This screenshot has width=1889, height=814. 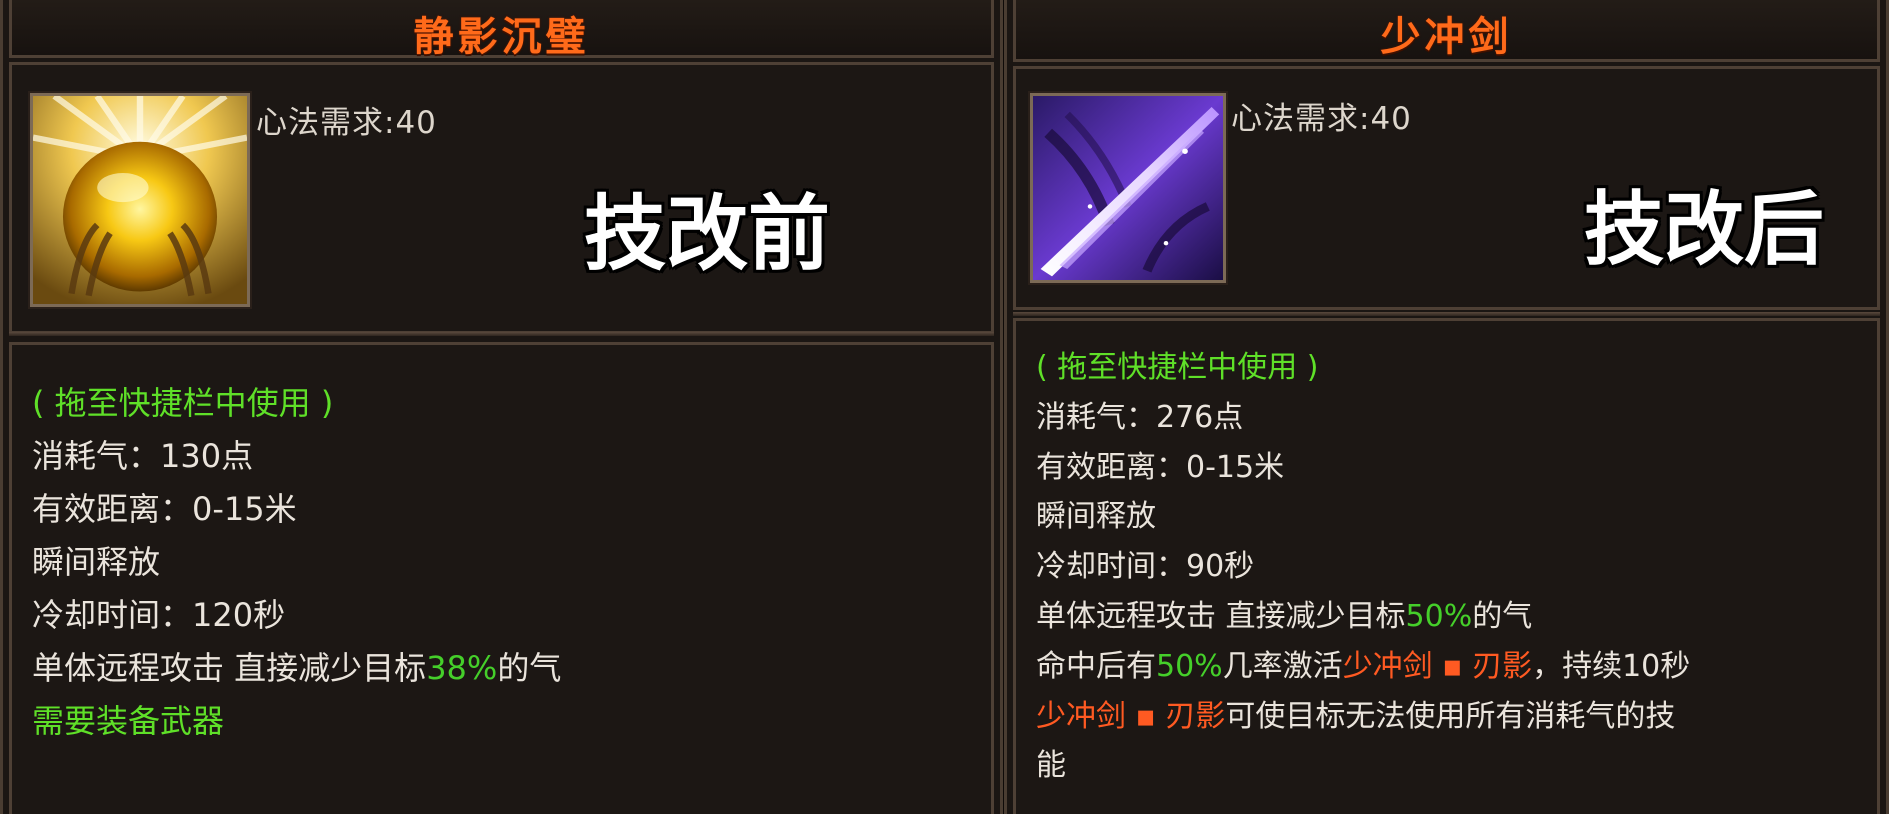 I want to click on proc-line: 命中后有50%几率激活少冲剑 ▪ 刃影，持续10秒, so click(x=1446, y=667).